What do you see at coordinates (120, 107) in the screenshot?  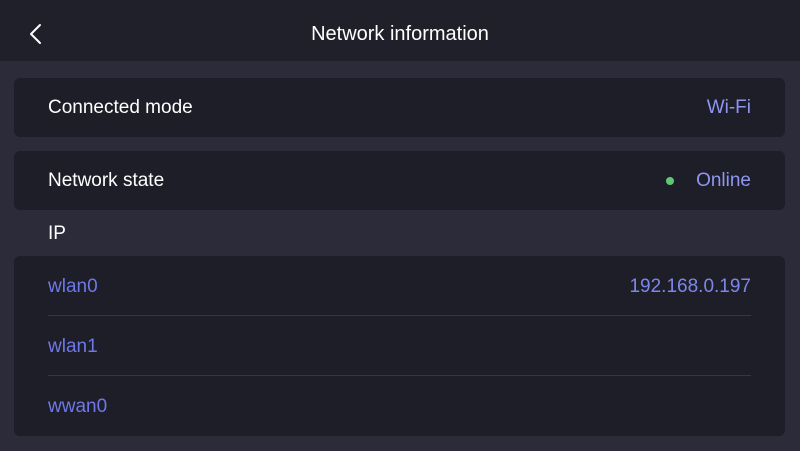 I see `connected-mode-label: Connected mode` at bounding box center [120, 107].